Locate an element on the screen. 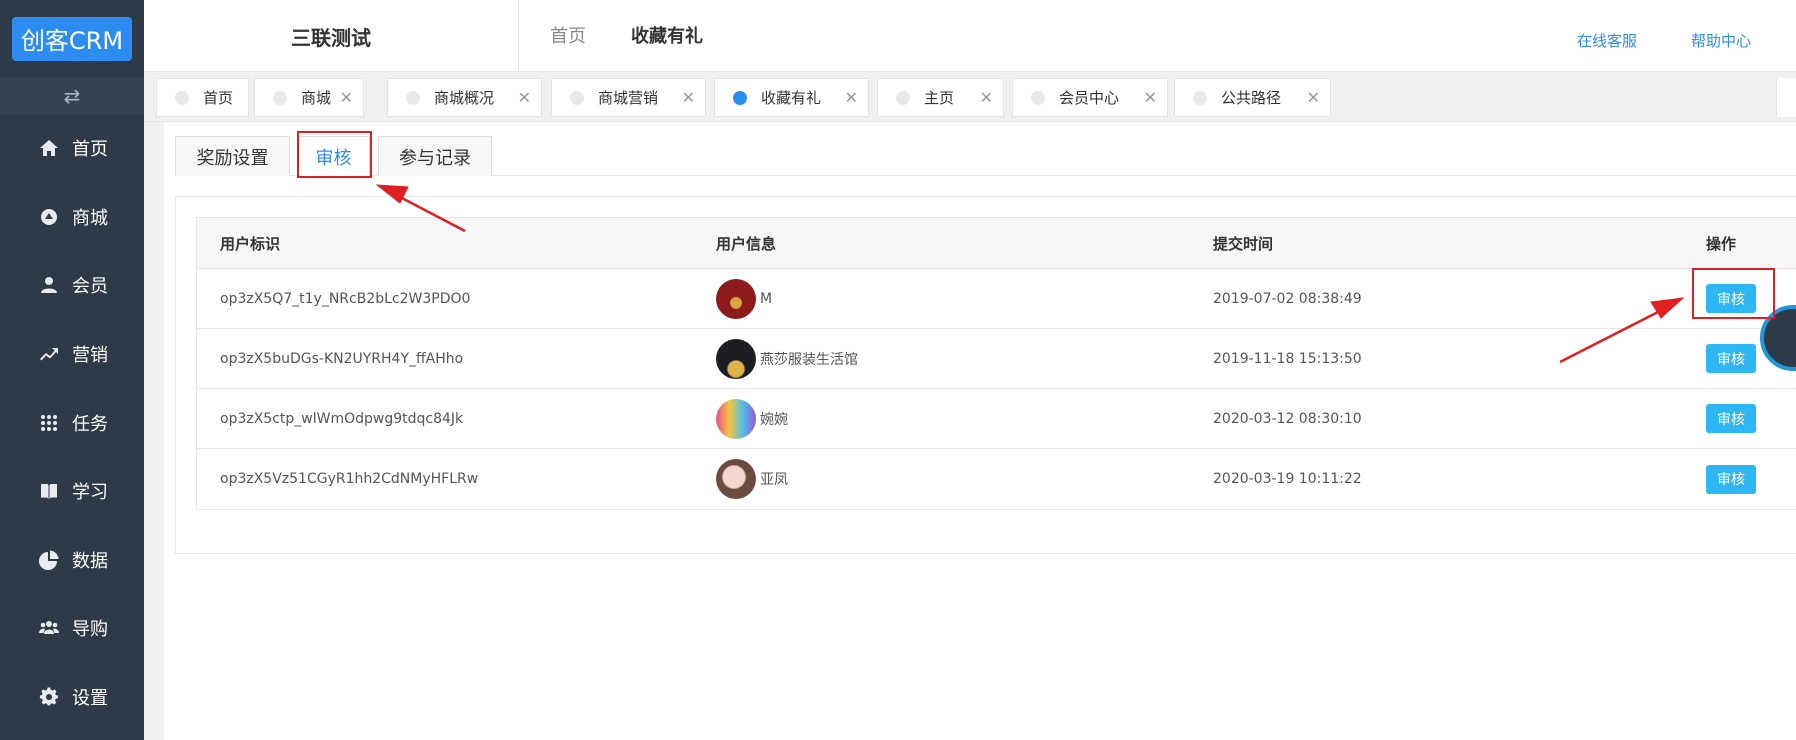 This screenshot has height=740, width=1796. user-info: 亚凤 is located at coordinates (752, 479).